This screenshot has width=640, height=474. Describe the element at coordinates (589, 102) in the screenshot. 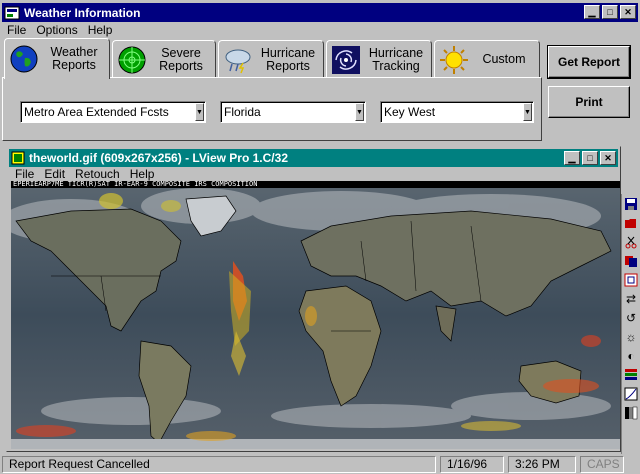

I see `print-button: Print` at that location.